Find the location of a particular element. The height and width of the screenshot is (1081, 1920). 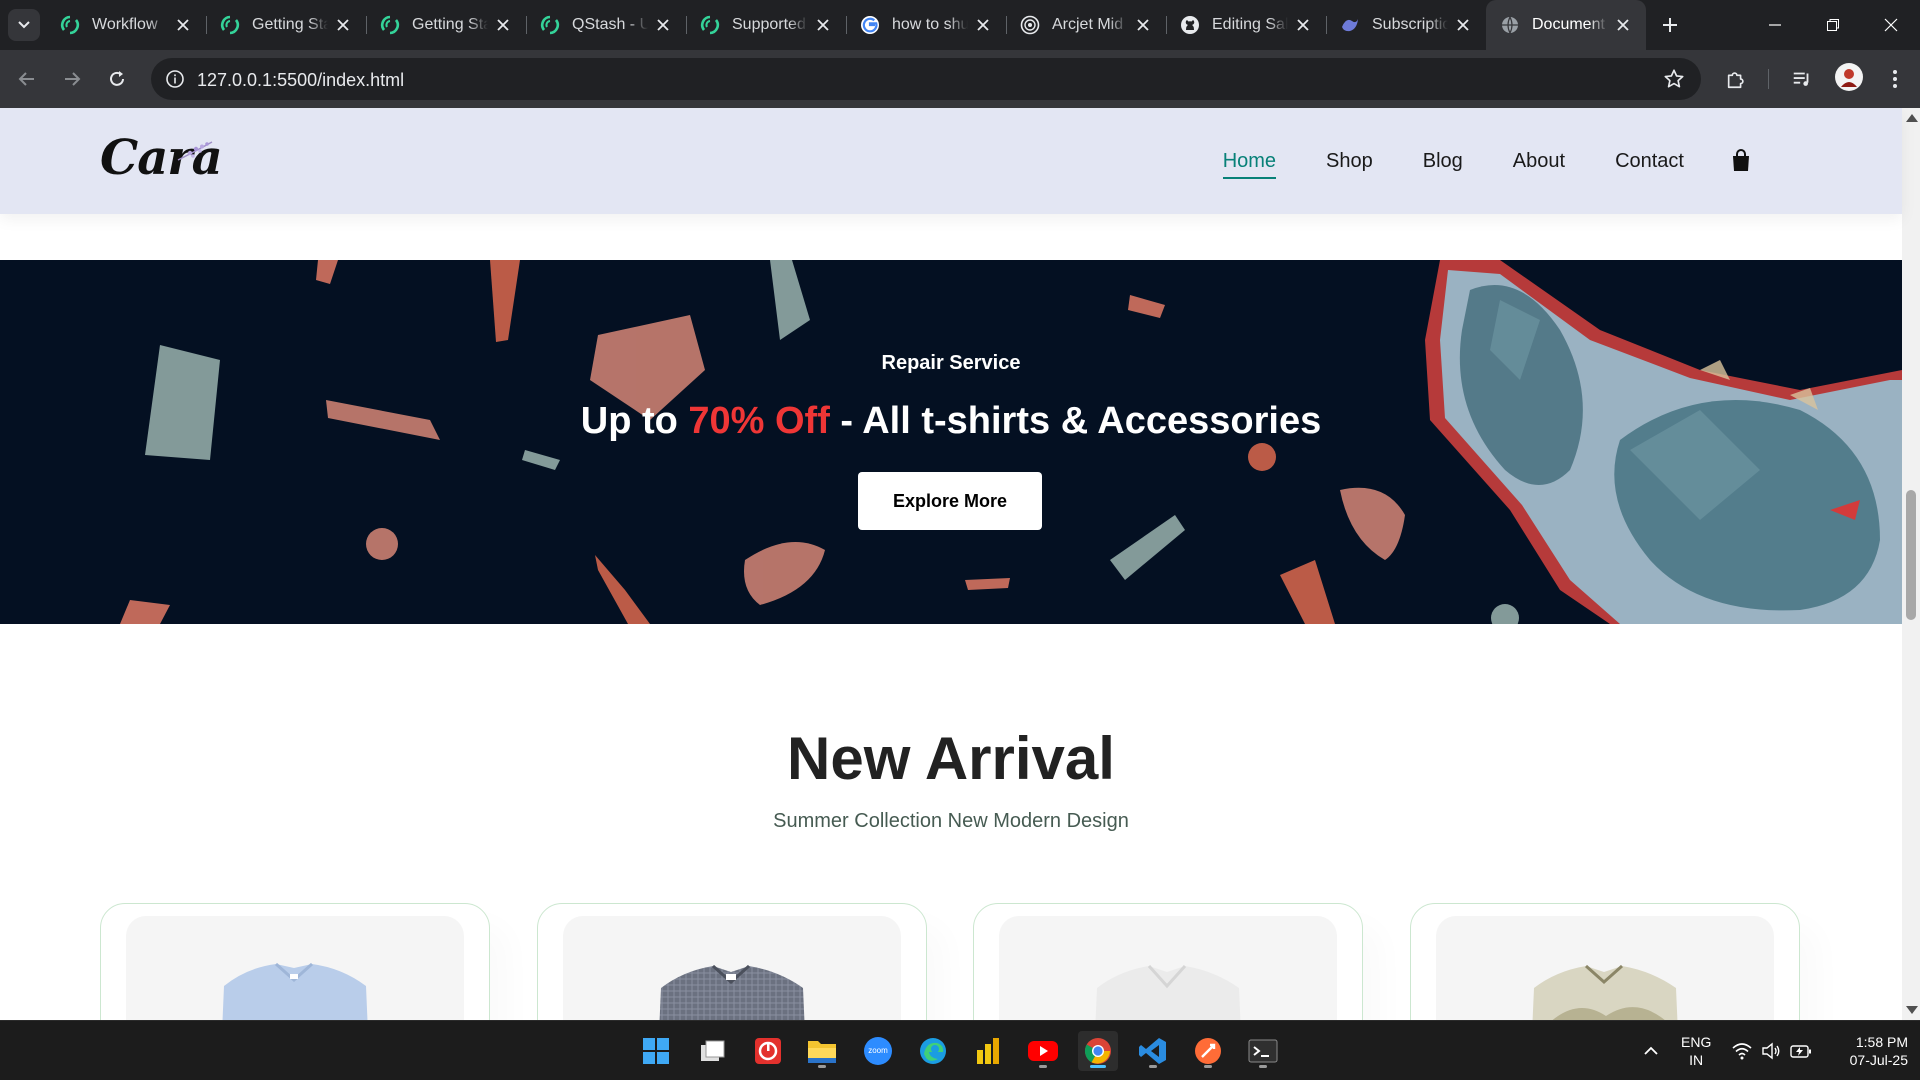

browser-toolbar: 127.0.0.1:5500/index.html is located at coordinates (960, 79).